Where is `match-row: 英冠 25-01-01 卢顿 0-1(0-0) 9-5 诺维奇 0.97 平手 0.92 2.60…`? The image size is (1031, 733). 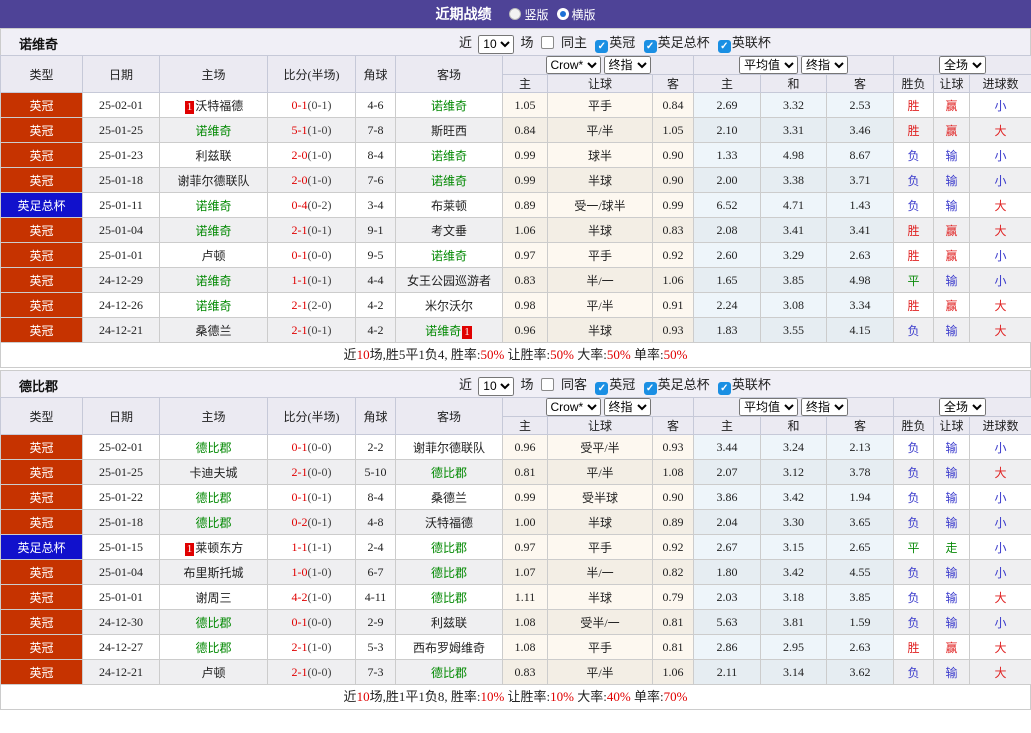 match-row: 英冠 25-01-01 卢顿 0-1(0-0) 9-5 诺维奇 0.97 平手 0.92 2.60… is located at coordinates (515, 255).